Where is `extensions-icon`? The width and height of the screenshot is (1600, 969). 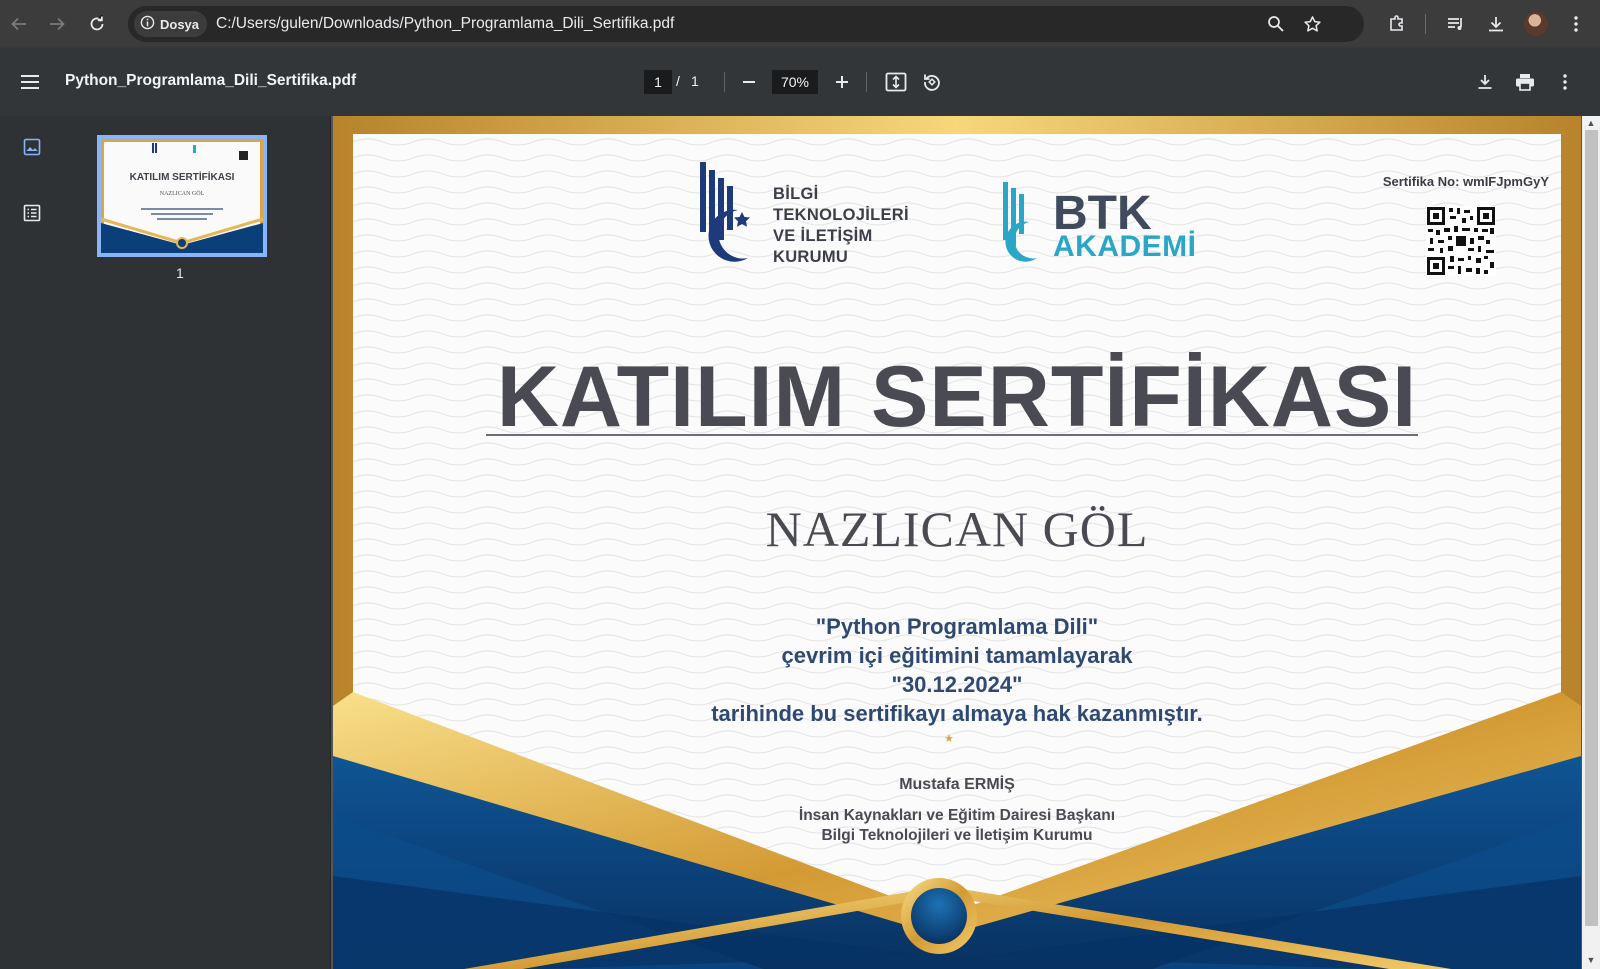
extensions-icon is located at coordinates (1397, 24).